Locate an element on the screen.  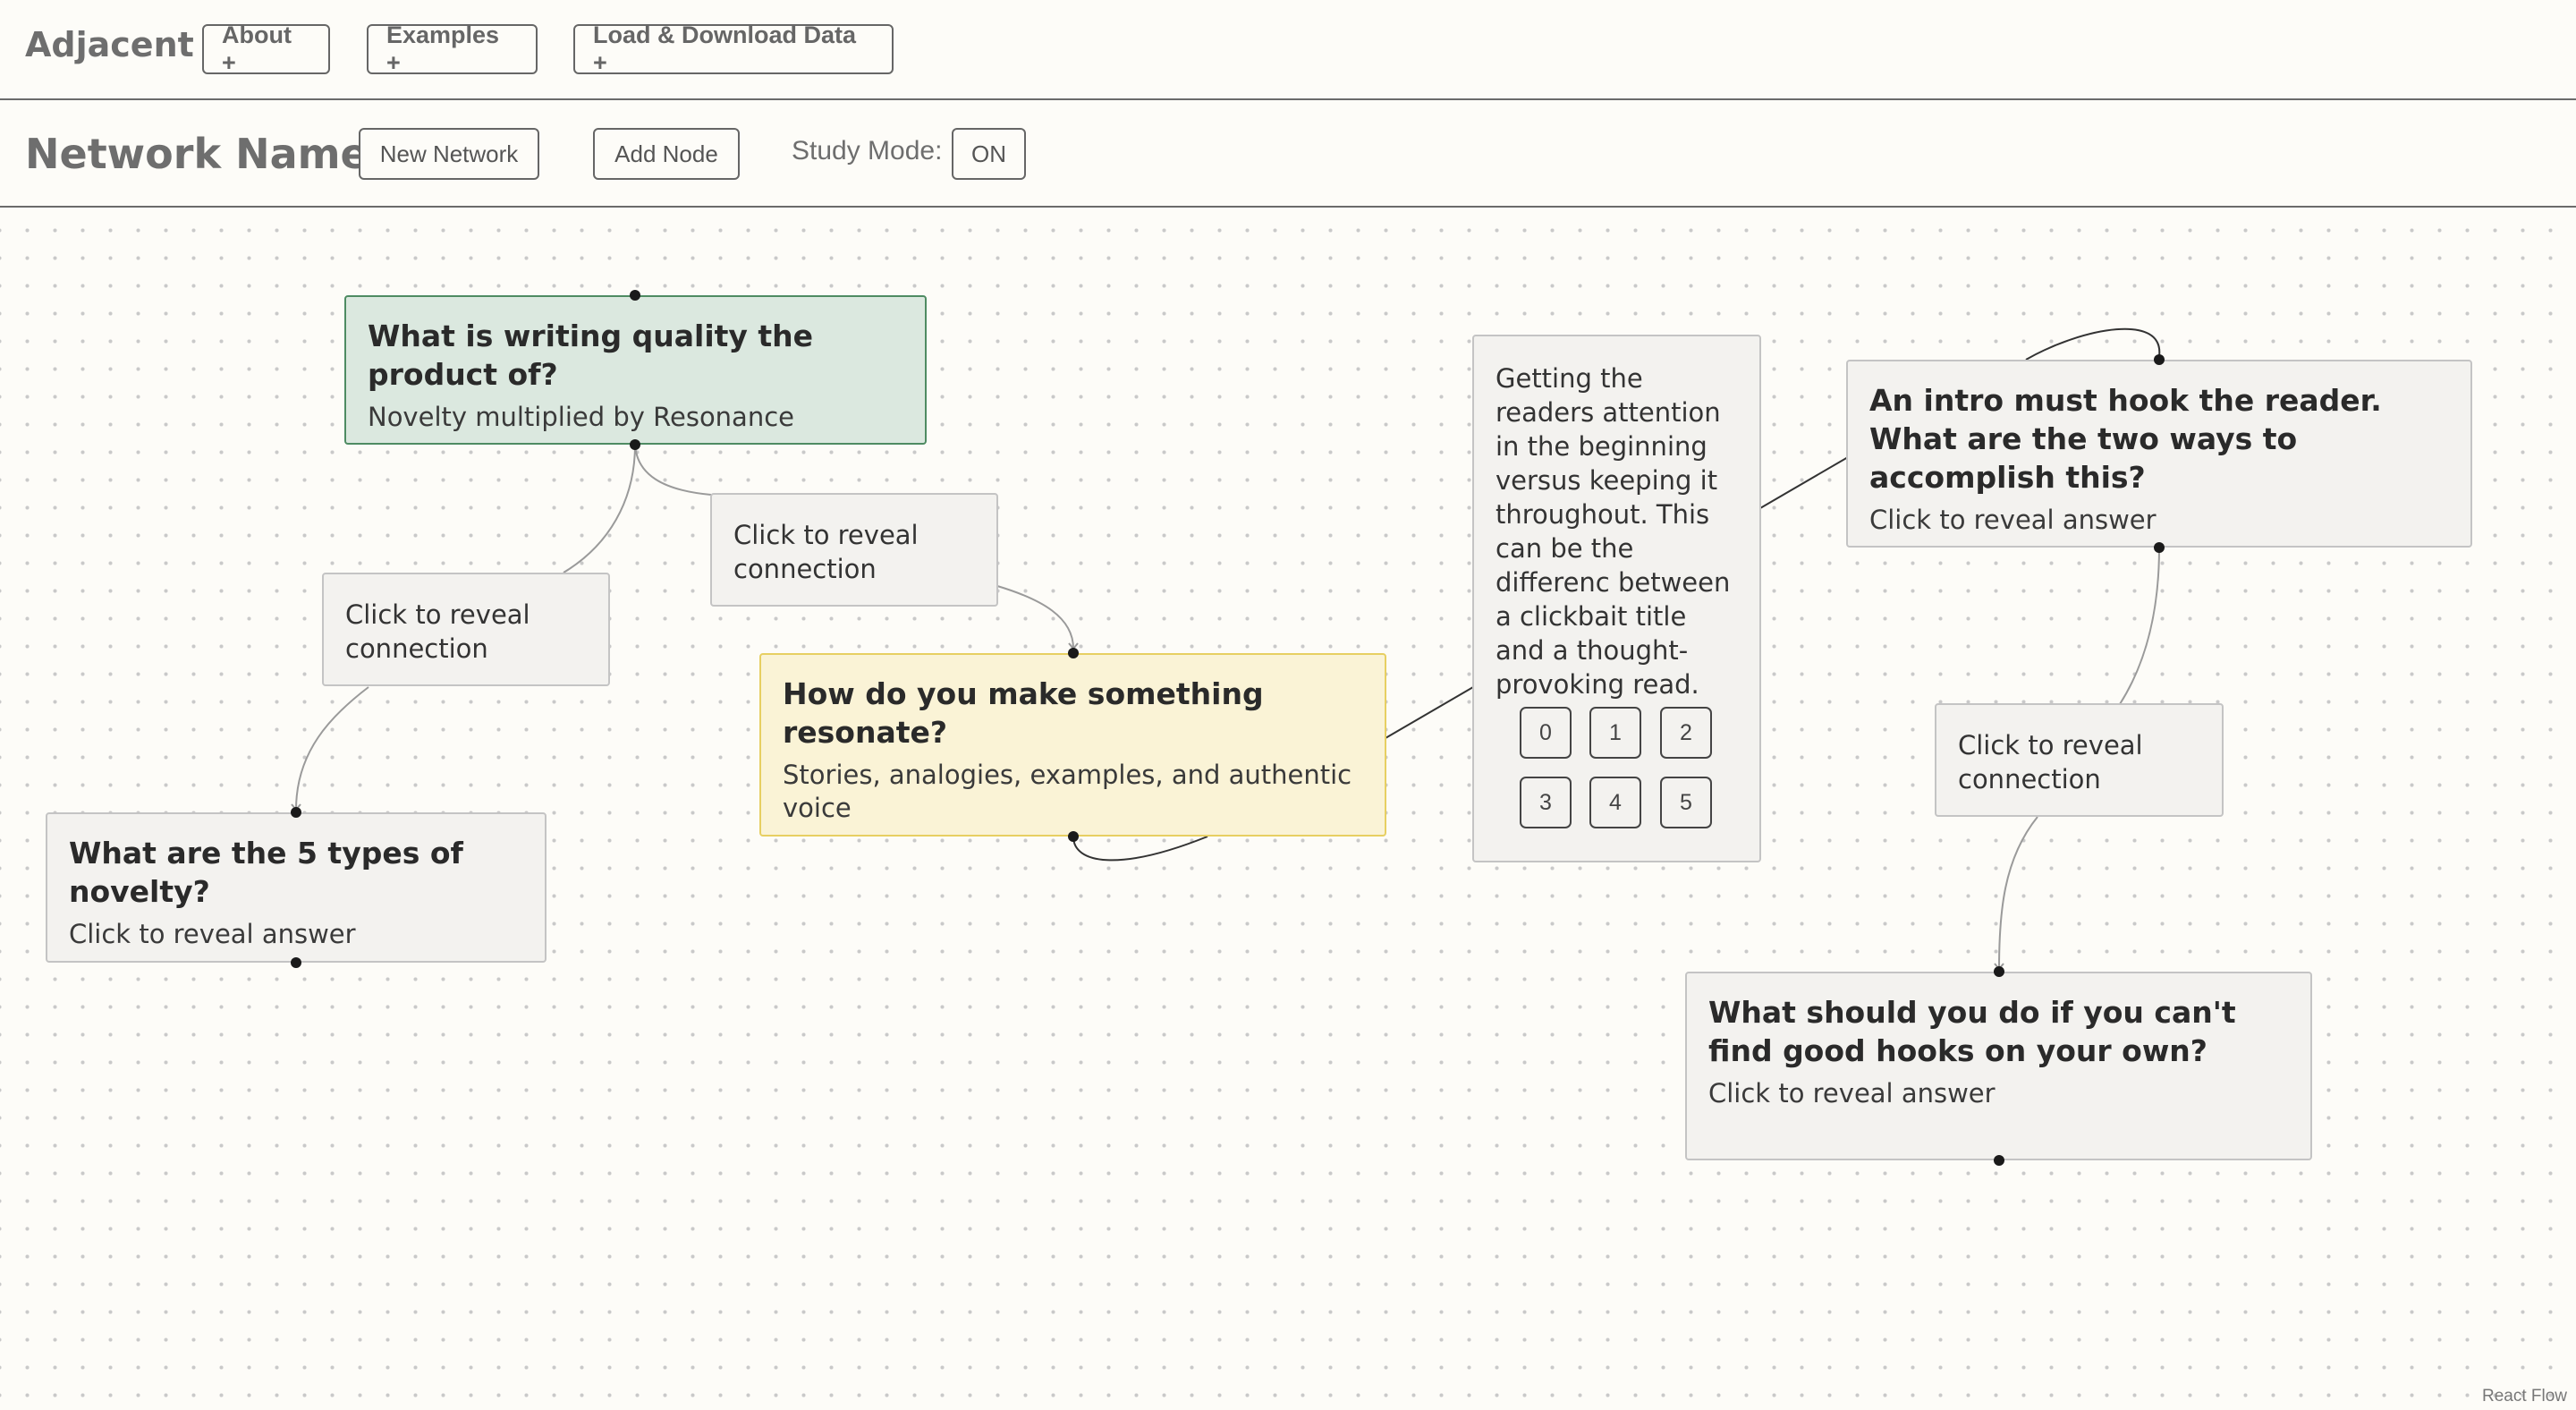
node-question: What is writing quality the product of? is located at coordinates (591, 356).